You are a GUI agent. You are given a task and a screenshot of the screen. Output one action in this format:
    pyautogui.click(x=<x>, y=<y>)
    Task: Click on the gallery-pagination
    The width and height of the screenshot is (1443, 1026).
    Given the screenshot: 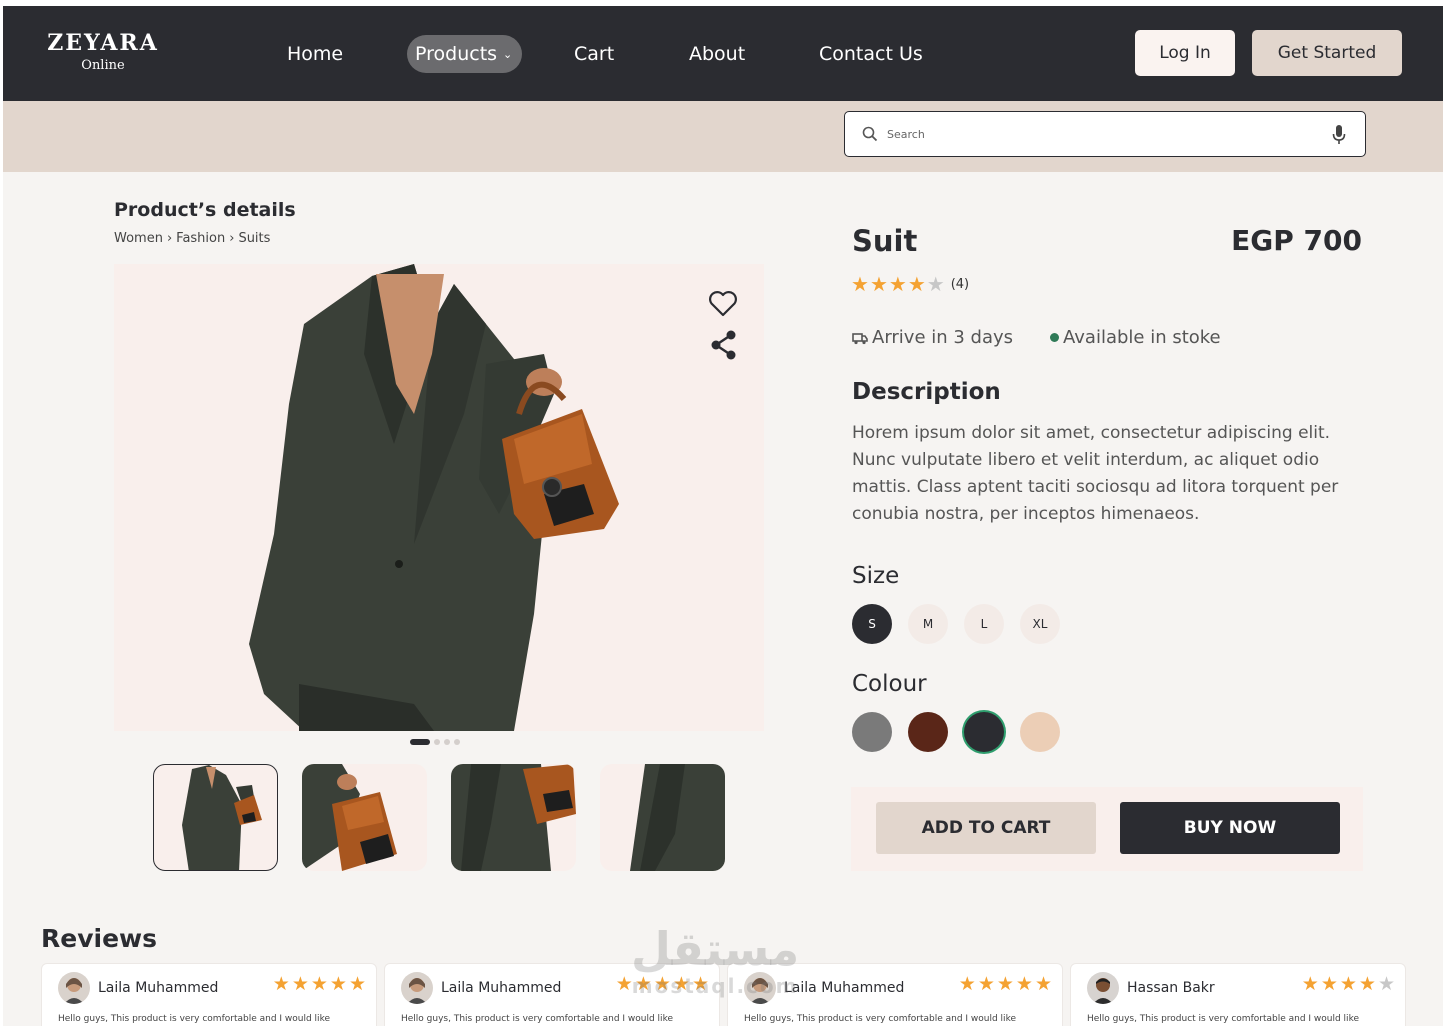 What is the action you would take?
    pyautogui.click(x=435, y=742)
    